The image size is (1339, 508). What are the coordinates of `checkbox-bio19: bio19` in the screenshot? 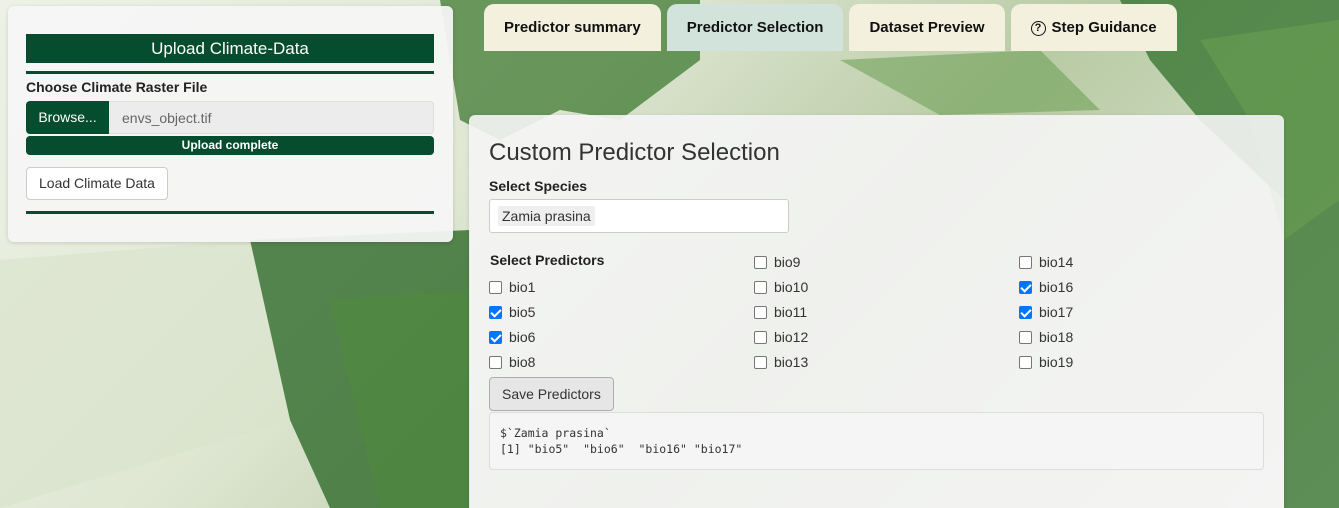 It's located at (1046, 362).